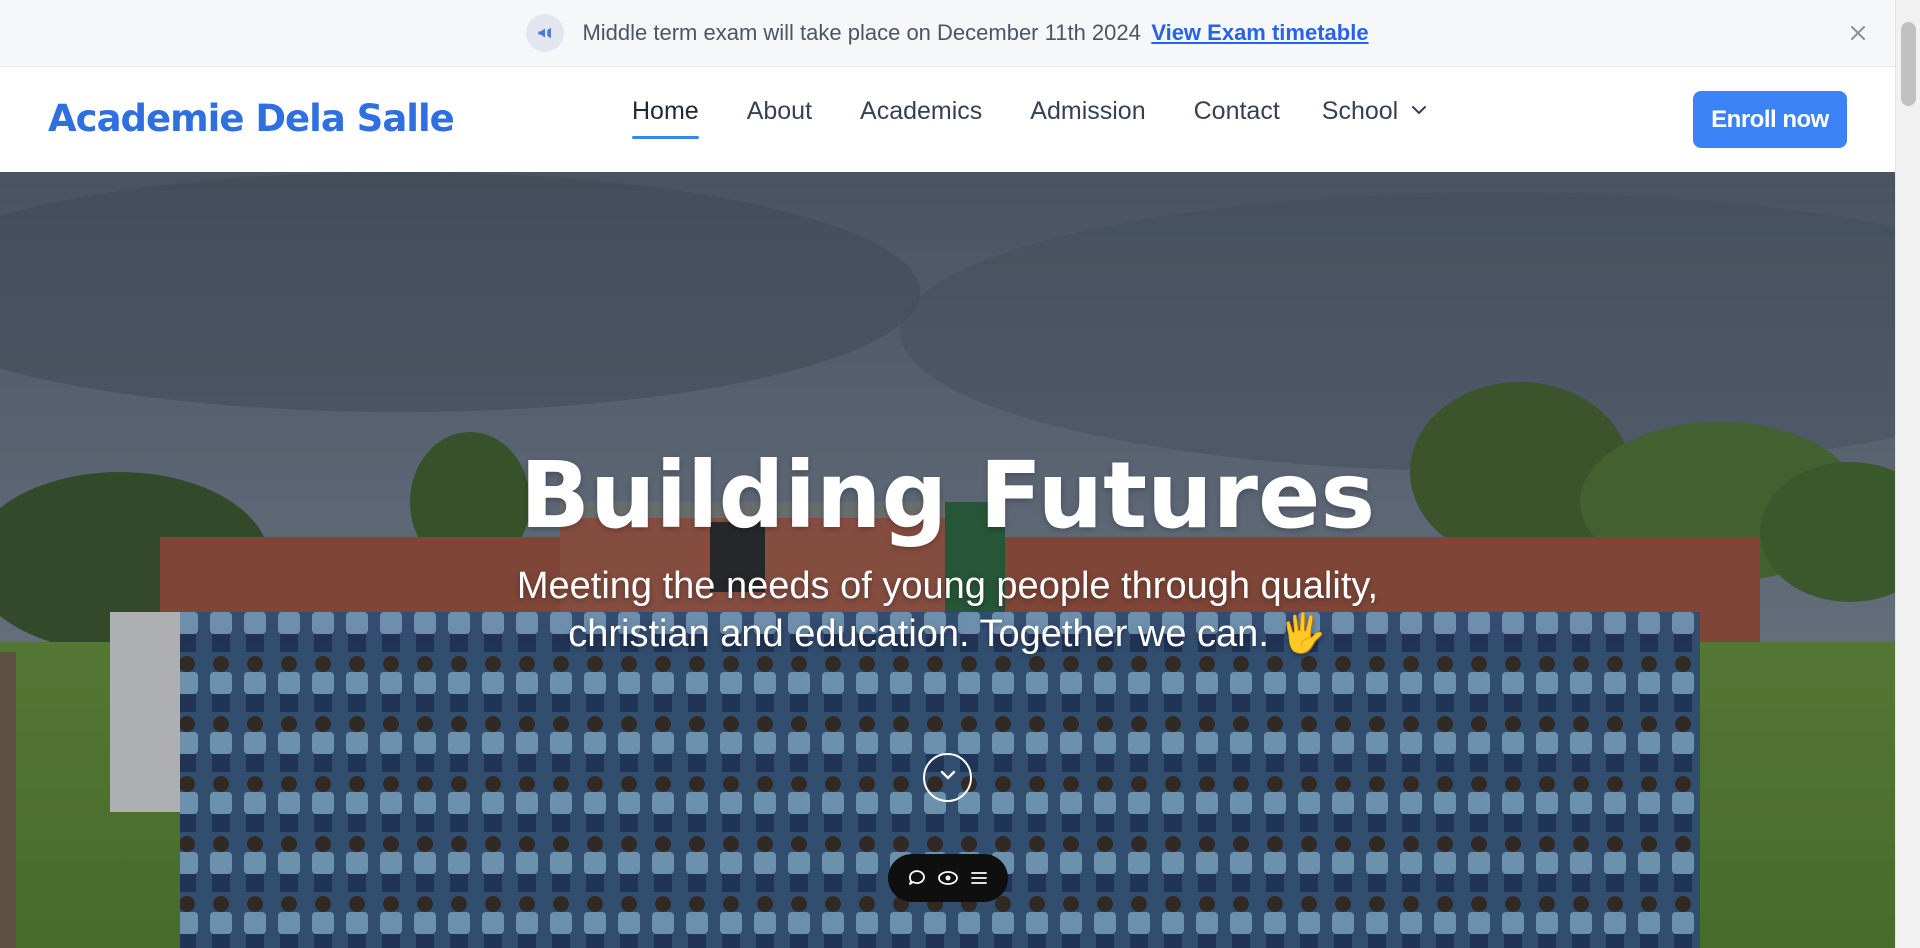  What do you see at coordinates (917, 878) in the screenshot?
I see `chat-icon` at bounding box center [917, 878].